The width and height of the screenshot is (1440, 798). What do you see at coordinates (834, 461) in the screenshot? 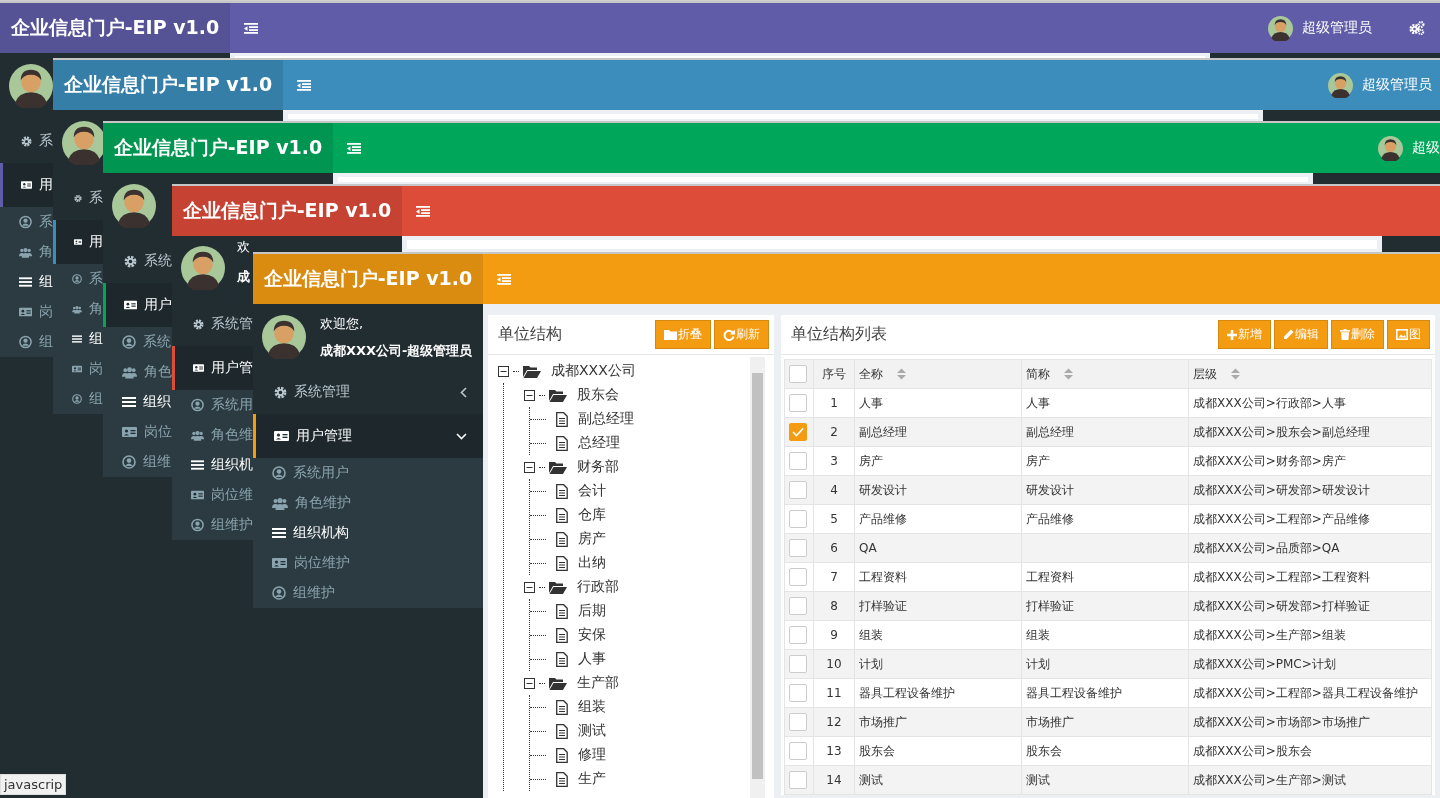
I see `table-cell: 3` at bounding box center [834, 461].